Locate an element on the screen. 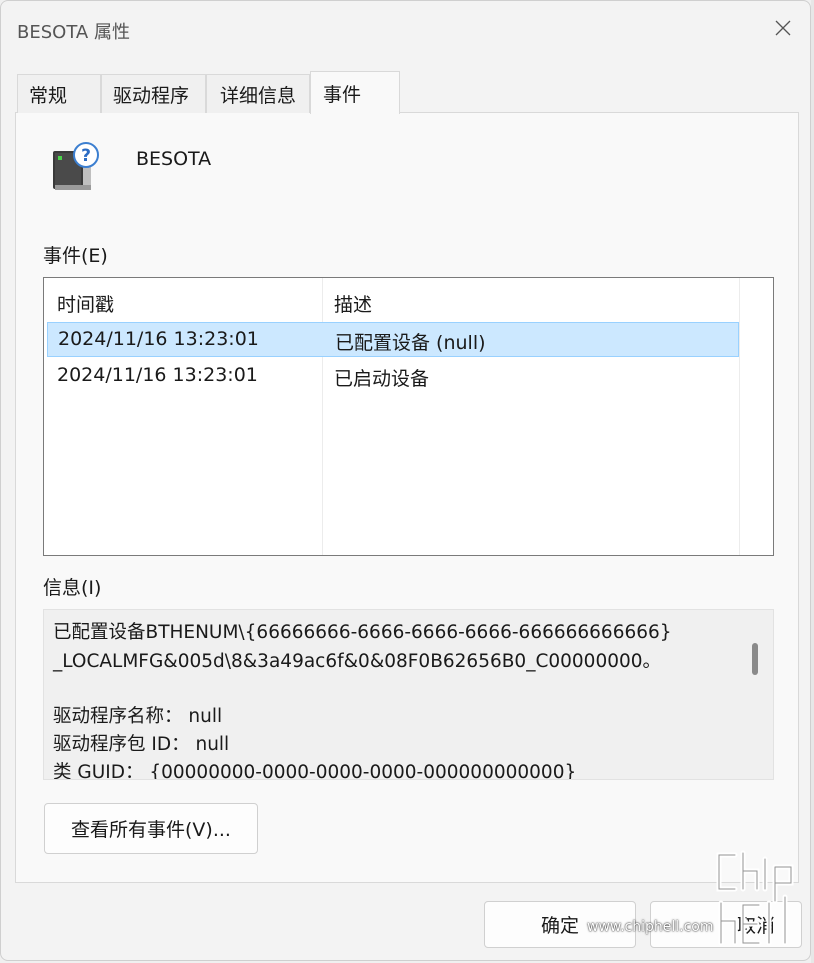  tab-label: 驱动程序 is located at coordinates (151, 95).